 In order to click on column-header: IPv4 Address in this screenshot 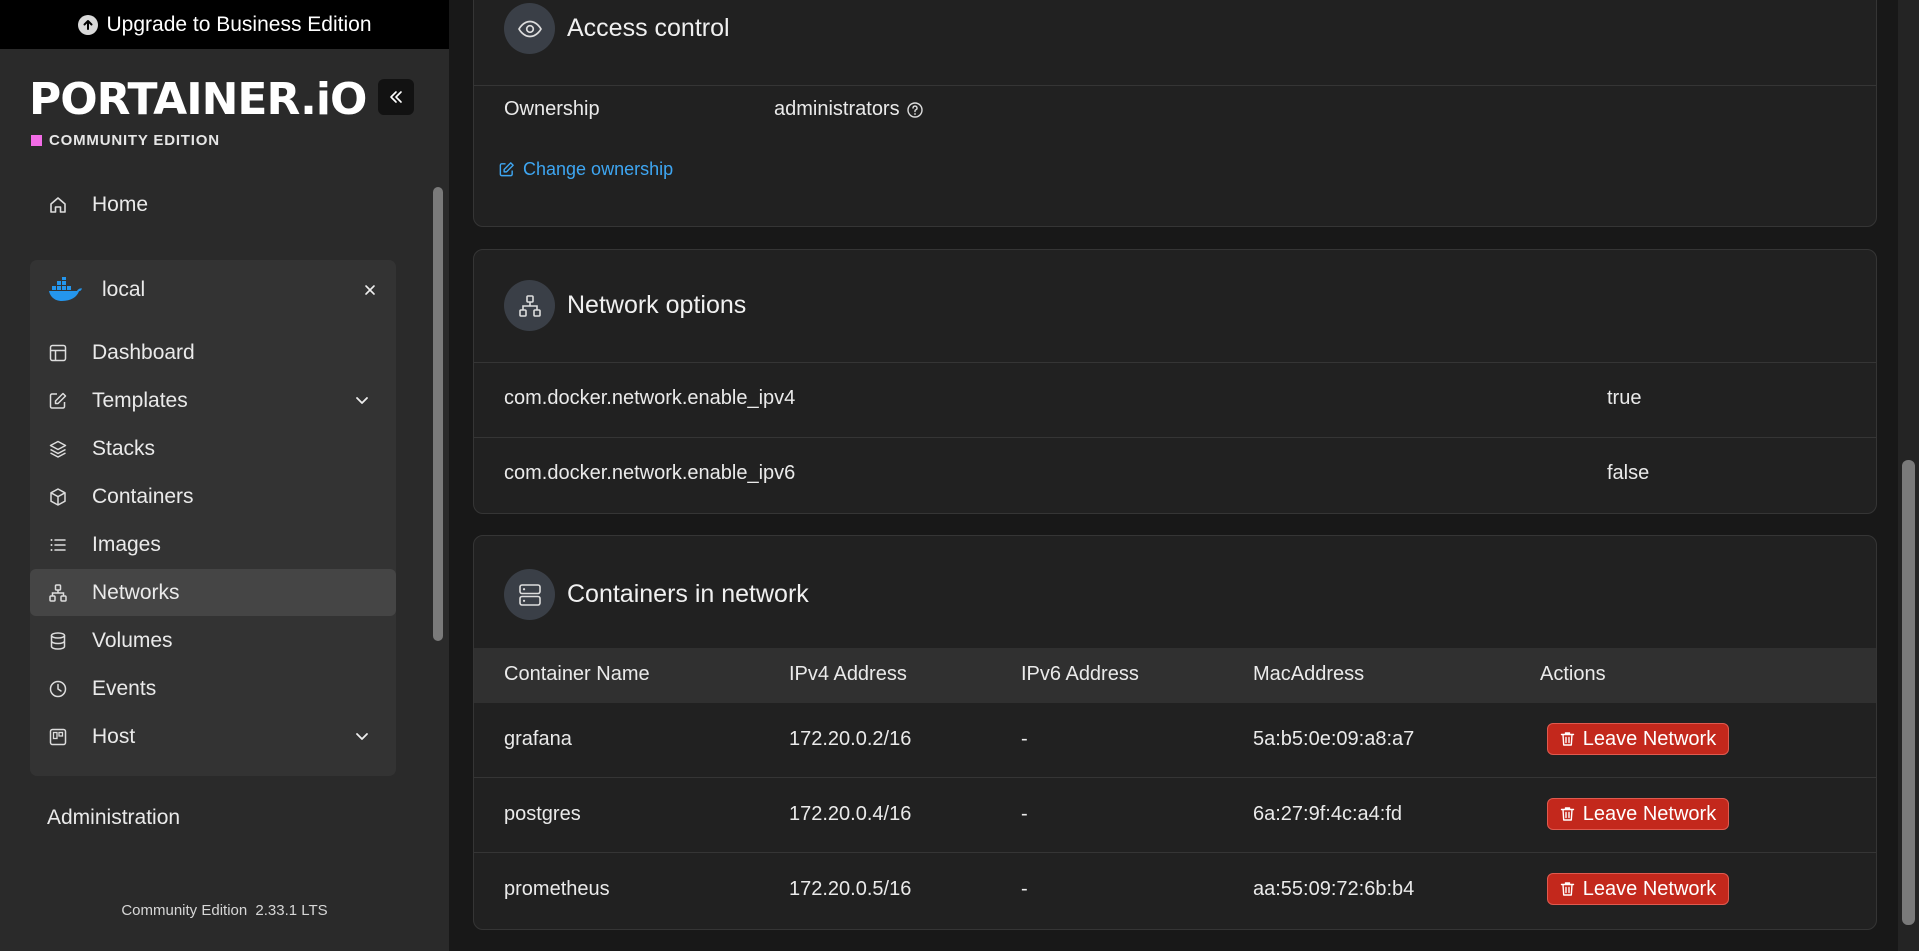, I will do `click(848, 674)`.